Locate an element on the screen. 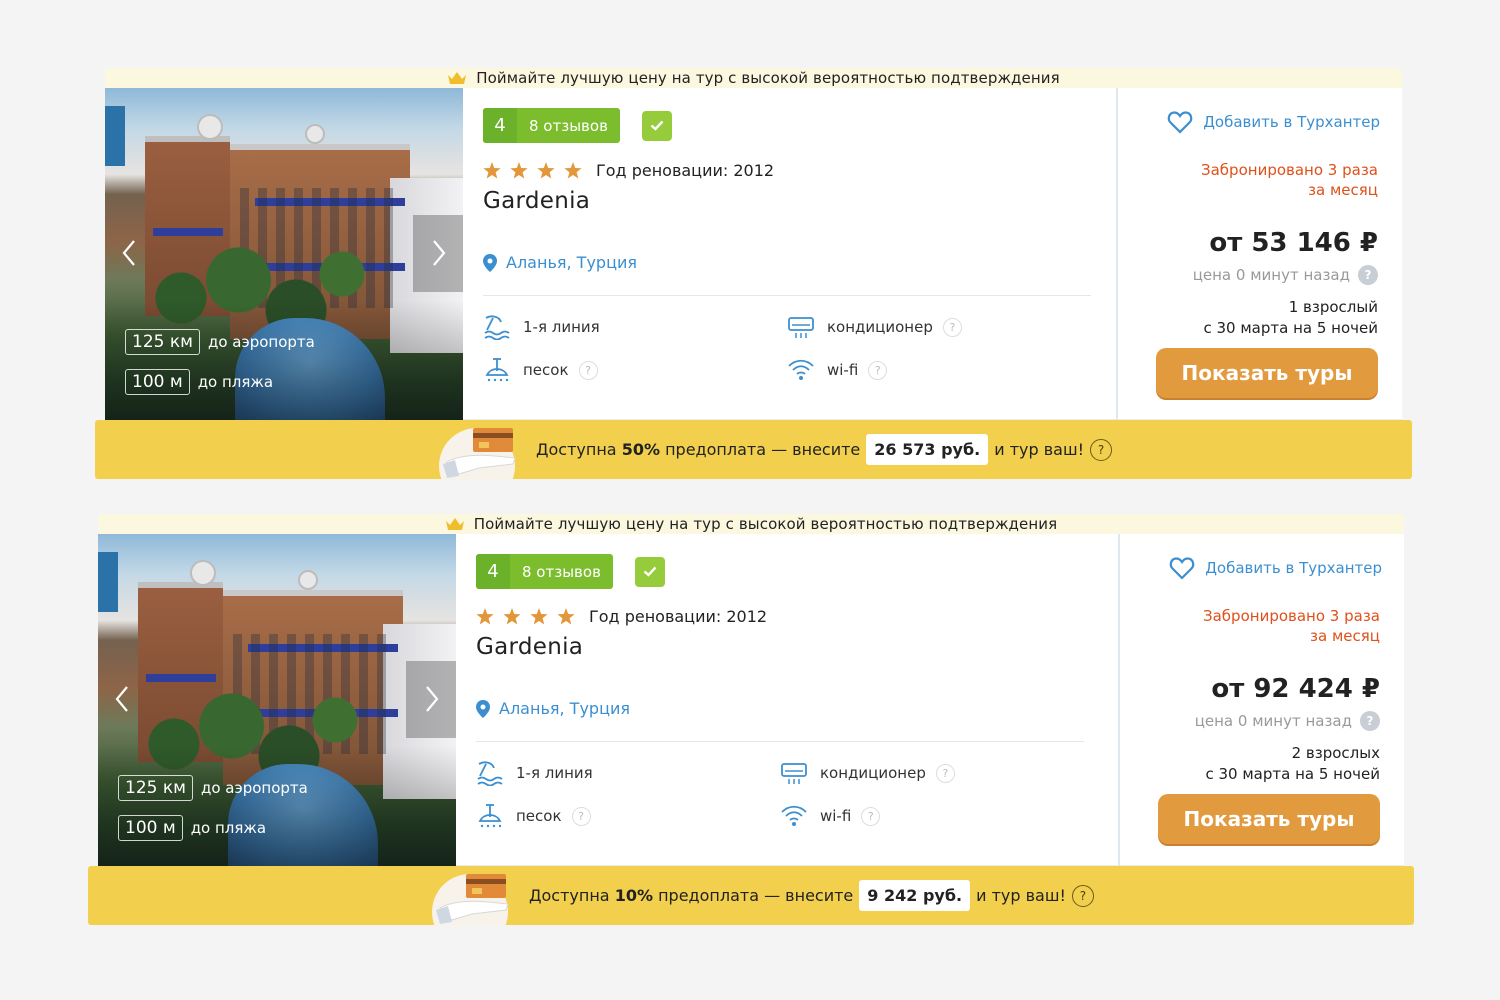 Image resolution: width=1500 pixels, height=1000 pixels. feature-sand: песок ? is located at coordinates (533, 816).